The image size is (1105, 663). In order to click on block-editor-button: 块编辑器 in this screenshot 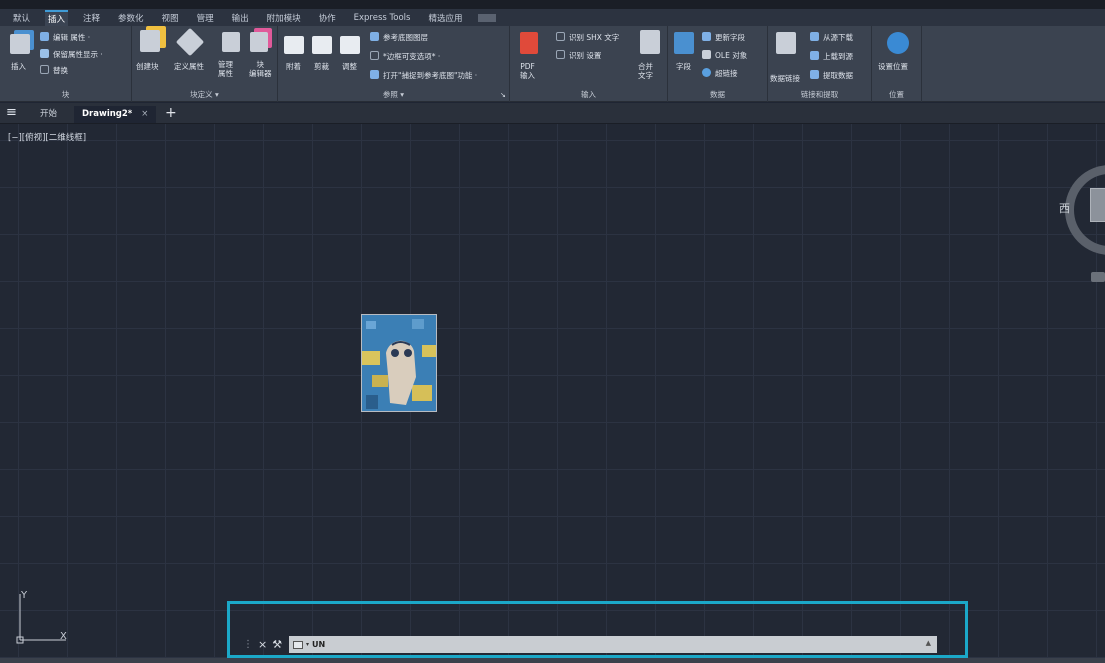, I will do `click(260, 69)`.